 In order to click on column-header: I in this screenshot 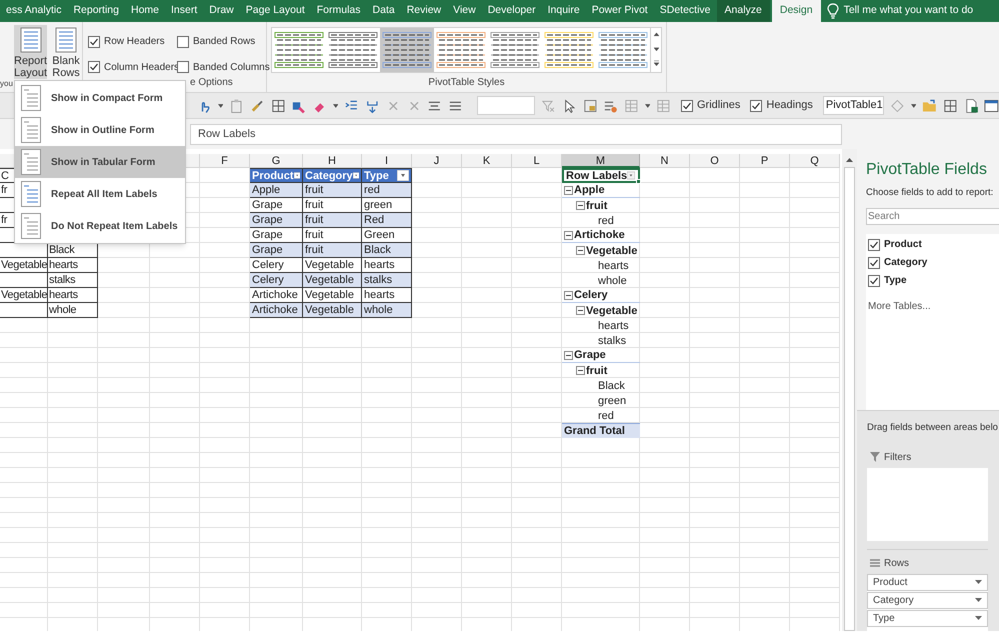, I will do `click(387, 161)`.